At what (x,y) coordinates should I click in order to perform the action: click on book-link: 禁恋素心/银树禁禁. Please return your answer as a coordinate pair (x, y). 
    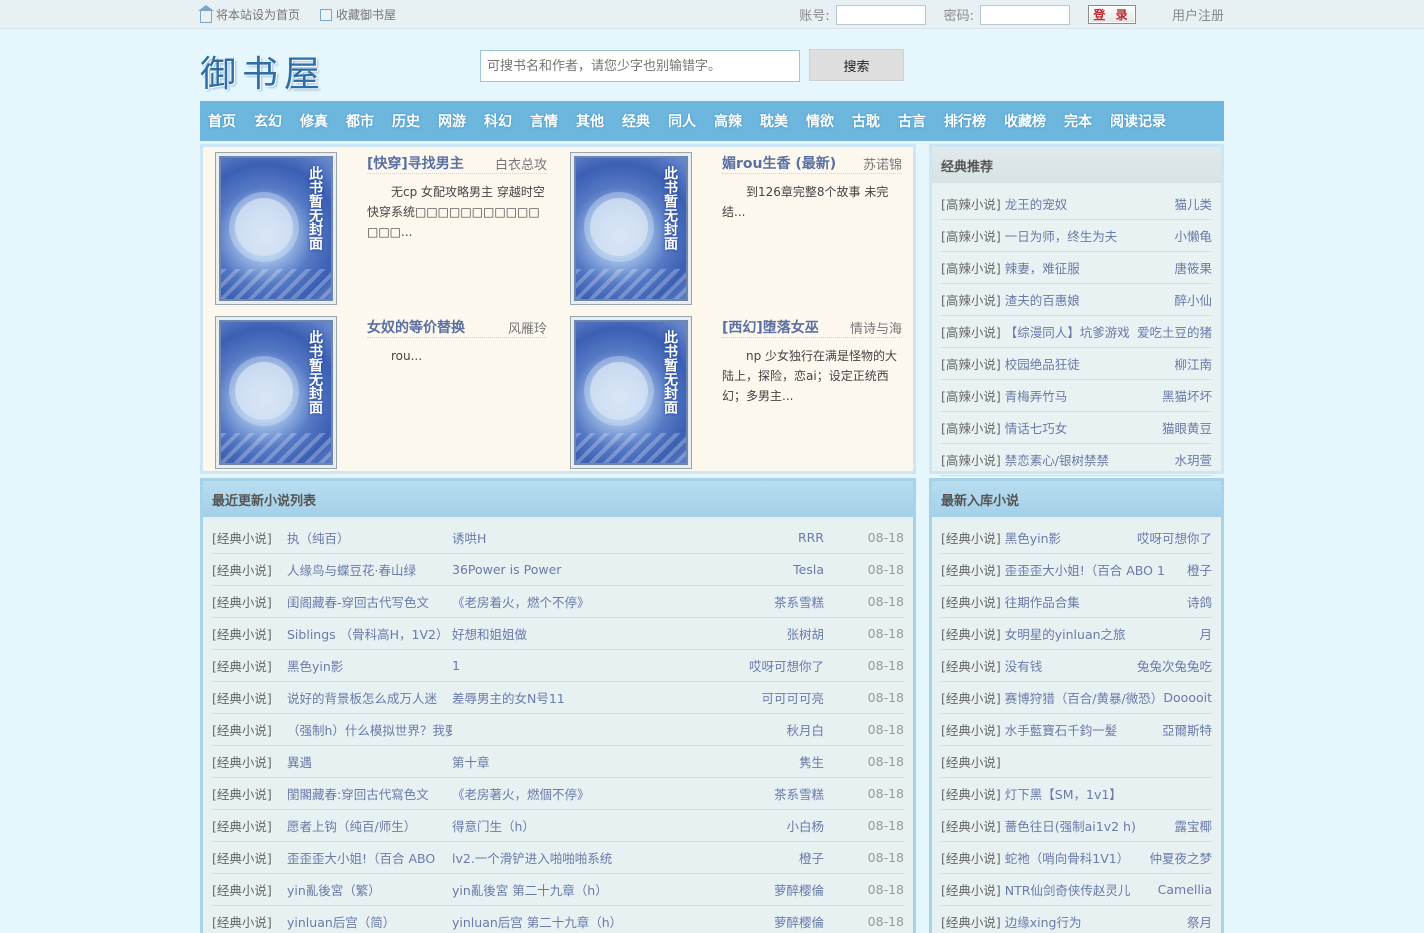
    Looking at the image, I should click on (1057, 459).